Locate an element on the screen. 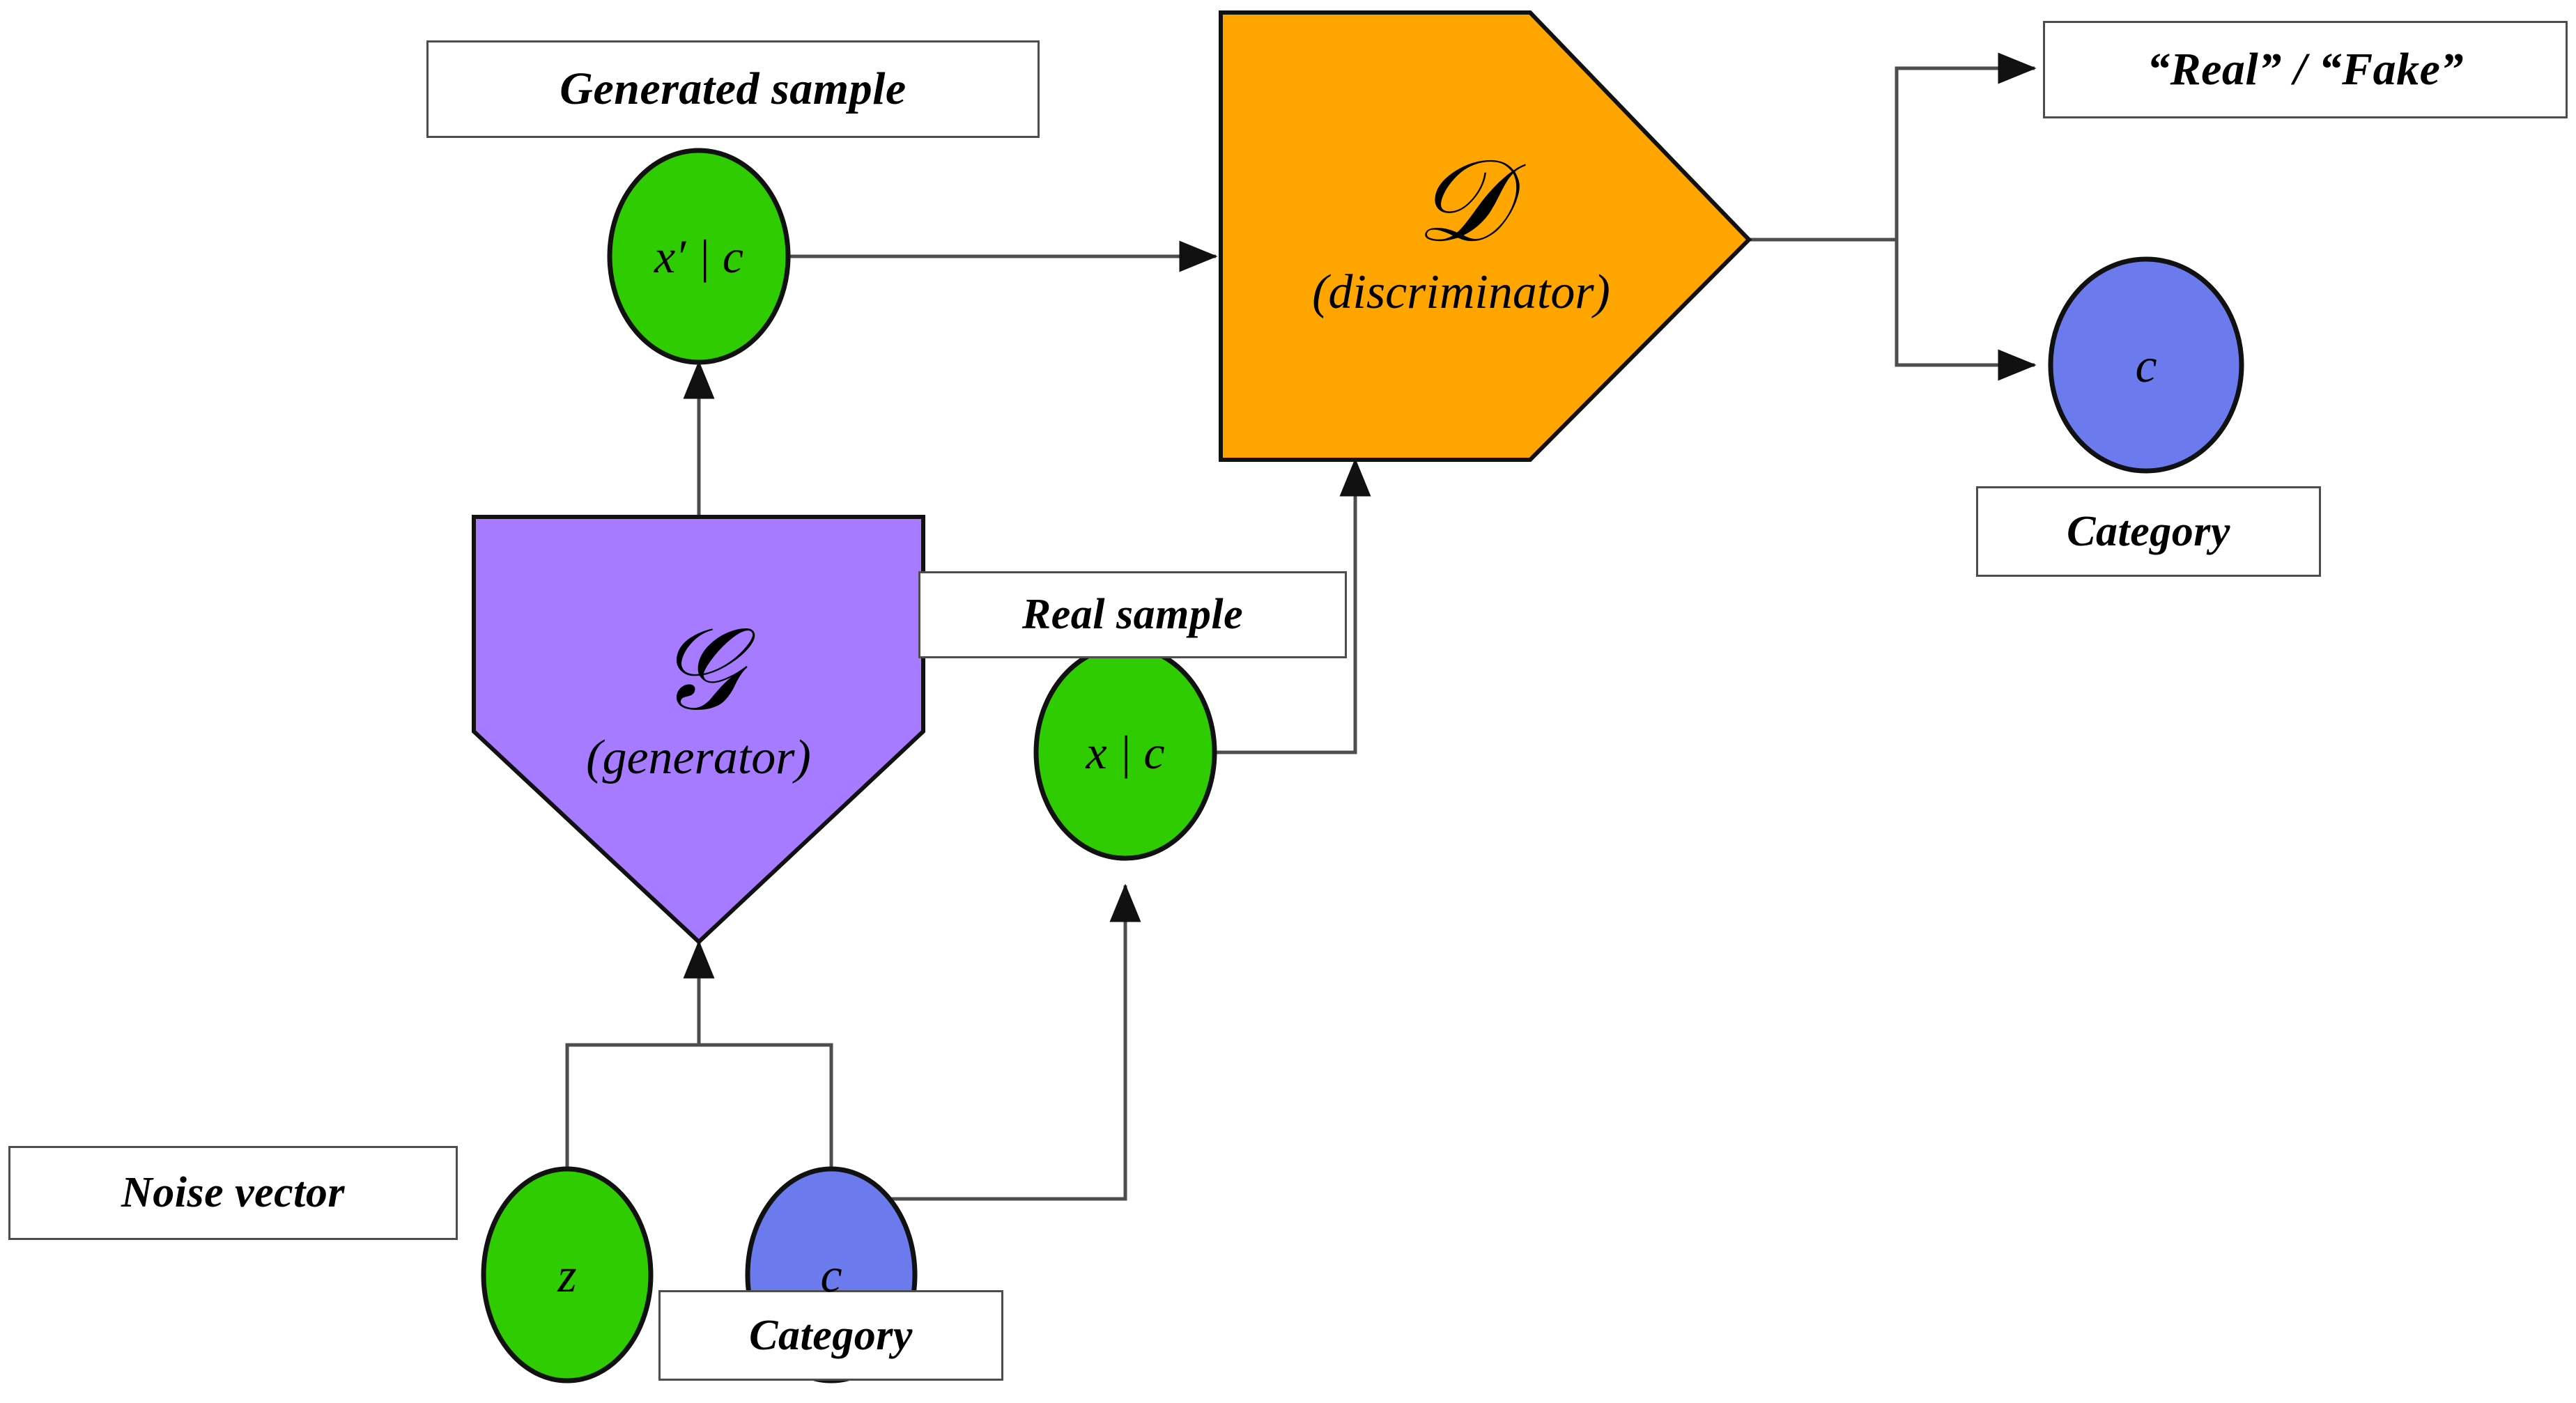 The width and height of the screenshot is (2576, 1403). category-bottom-label-box: Category is located at coordinates (830, 1335).